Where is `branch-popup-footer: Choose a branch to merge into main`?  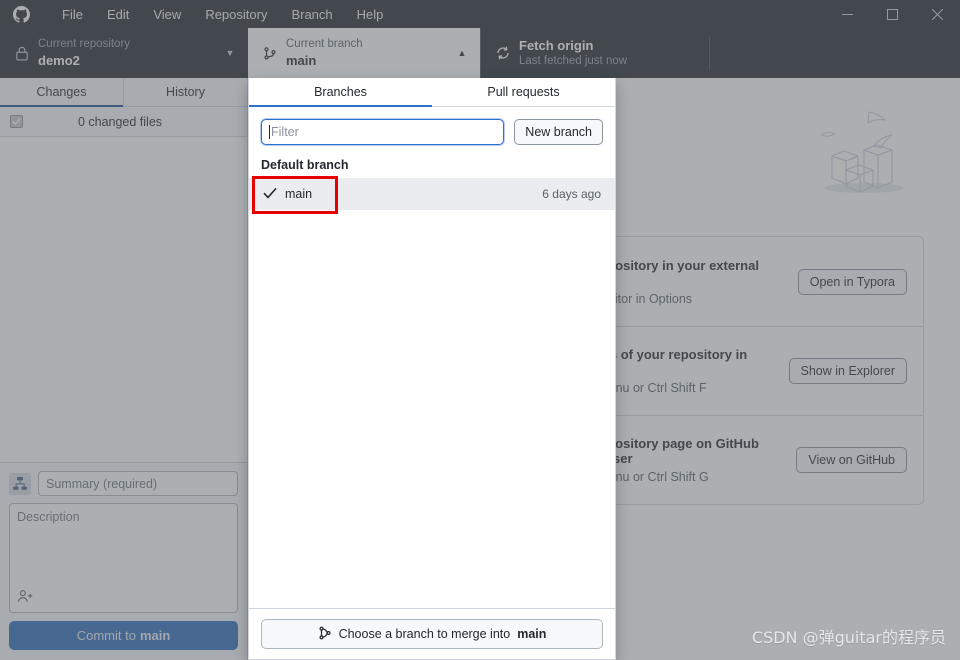 branch-popup-footer: Choose a branch to merge into main is located at coordinates (432, 633).